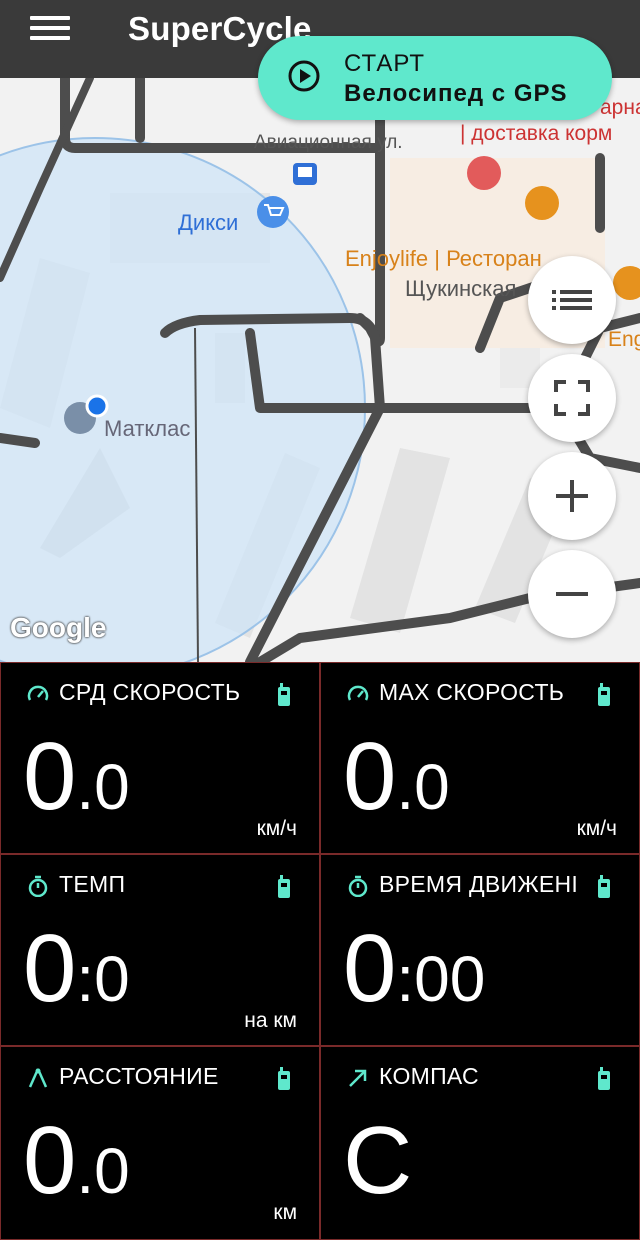 This screenshot has height=1240, width=640. I want to click on list-button, so click(572, 300).